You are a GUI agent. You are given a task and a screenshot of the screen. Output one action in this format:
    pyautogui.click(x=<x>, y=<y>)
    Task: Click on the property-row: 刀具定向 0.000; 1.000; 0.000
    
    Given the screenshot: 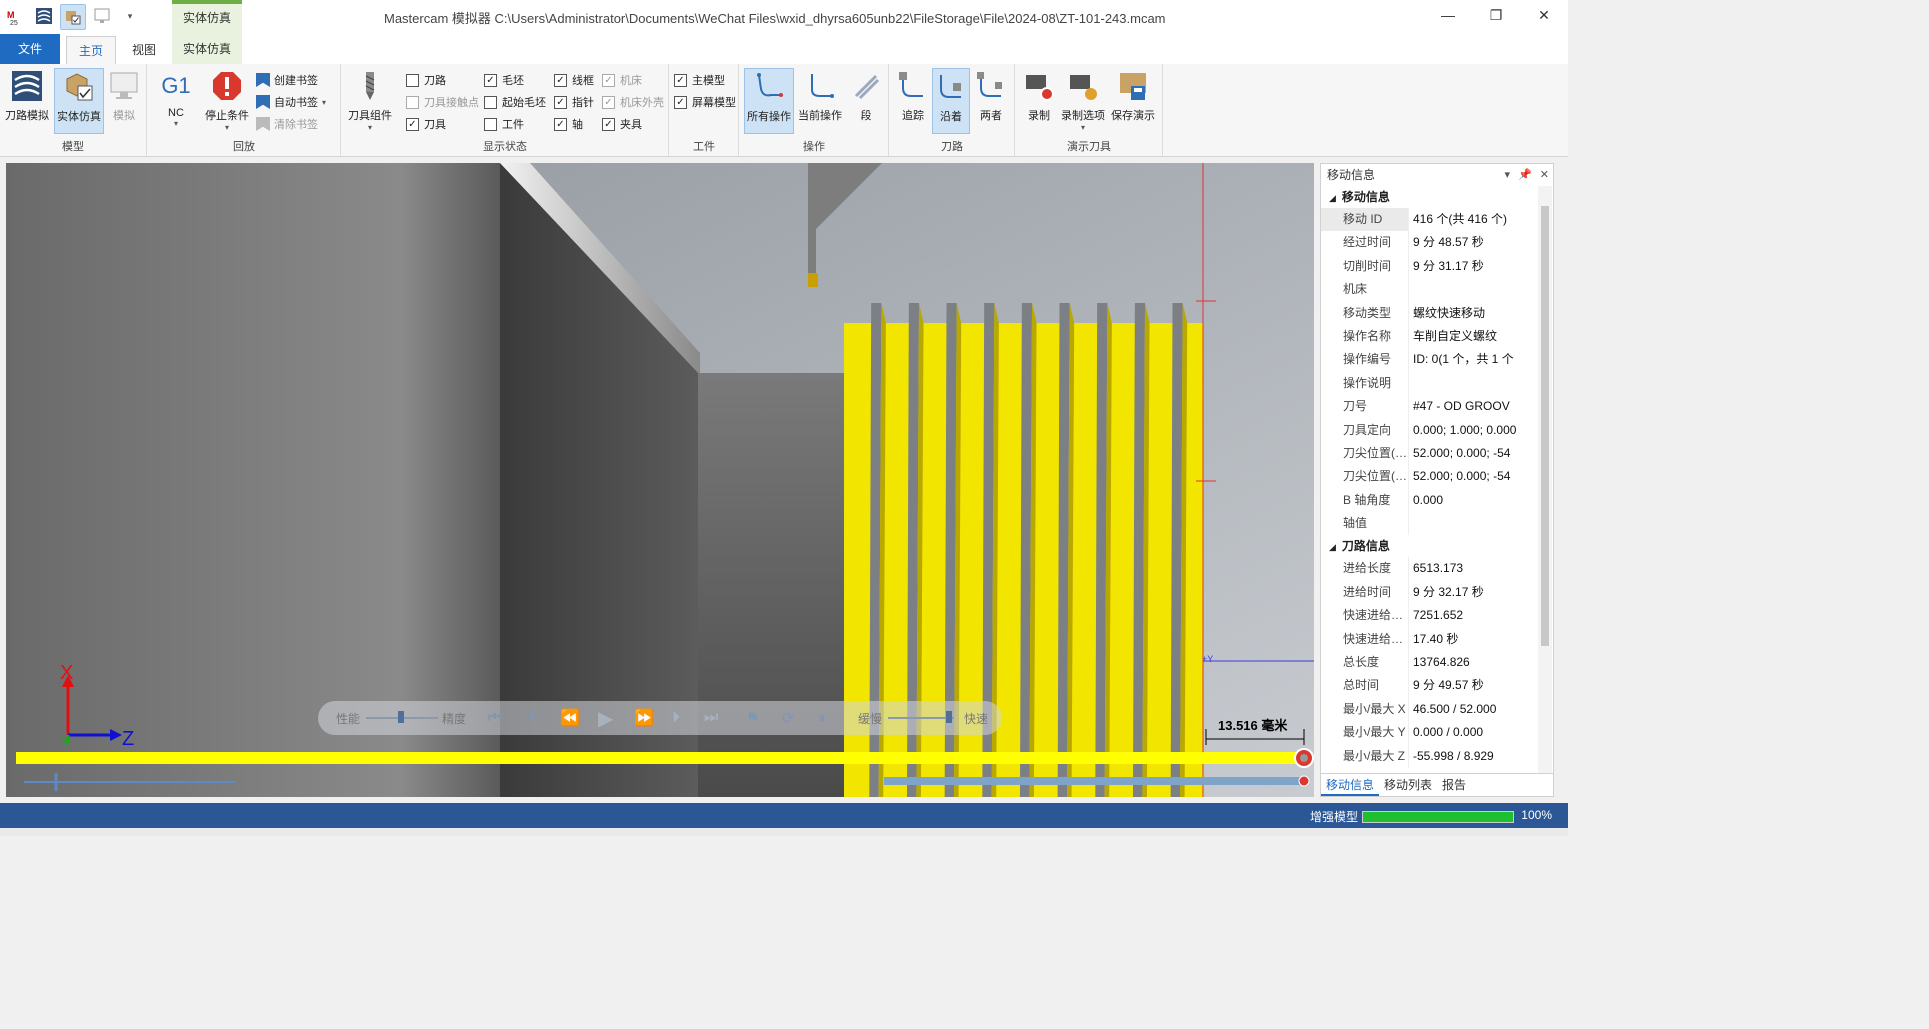 What is the action you would take?
    pyautogui.click(x=1437, y=430)
    